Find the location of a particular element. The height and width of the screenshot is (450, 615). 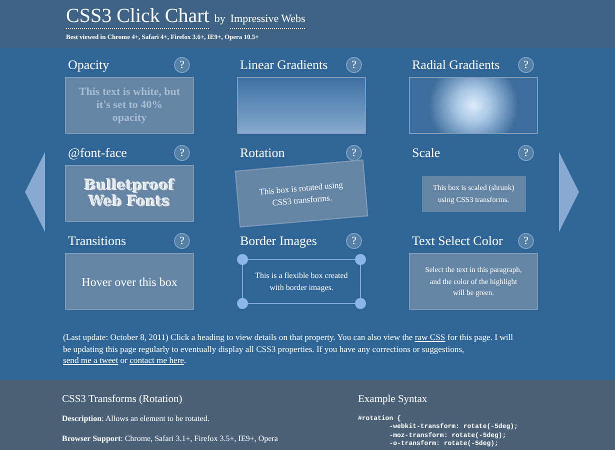

previous-arrow-icon is located at coordinates (35, 192).